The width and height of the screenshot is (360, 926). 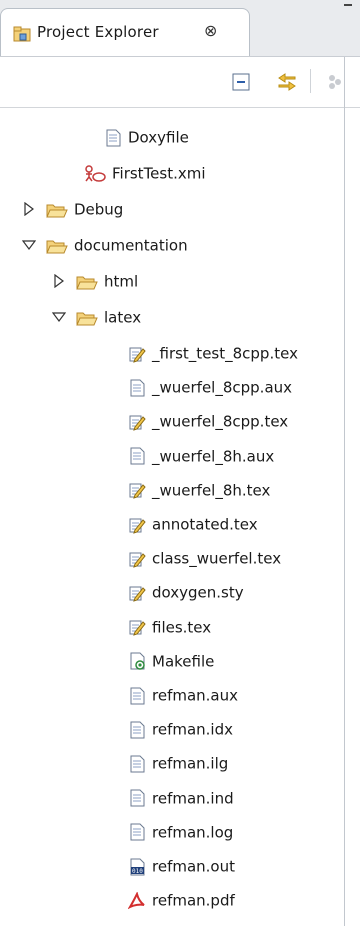 What do you see at coordinates (210, 30) in the screenshot?
I see `tab-close-icon: ⊗` at bounding box center [210, 30].